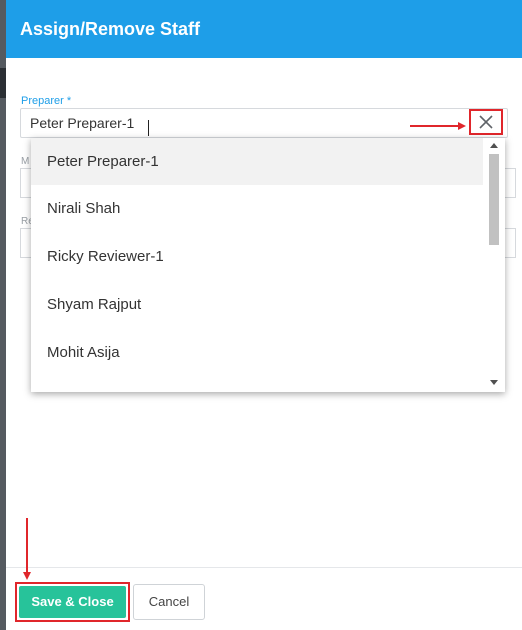 The width and height of the screenshot is (522, 630). What do you see at coordinates (257, 208) in the screenshot?
I see `dropdown-option: Nirali Shah` at bounding box center [257, 208].